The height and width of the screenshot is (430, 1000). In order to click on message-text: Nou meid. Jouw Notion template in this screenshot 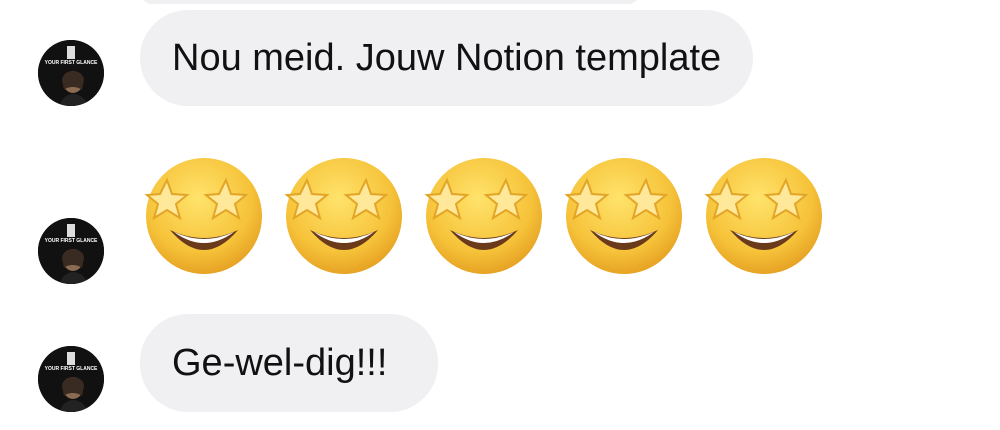, I will do `click(447, 58)`.